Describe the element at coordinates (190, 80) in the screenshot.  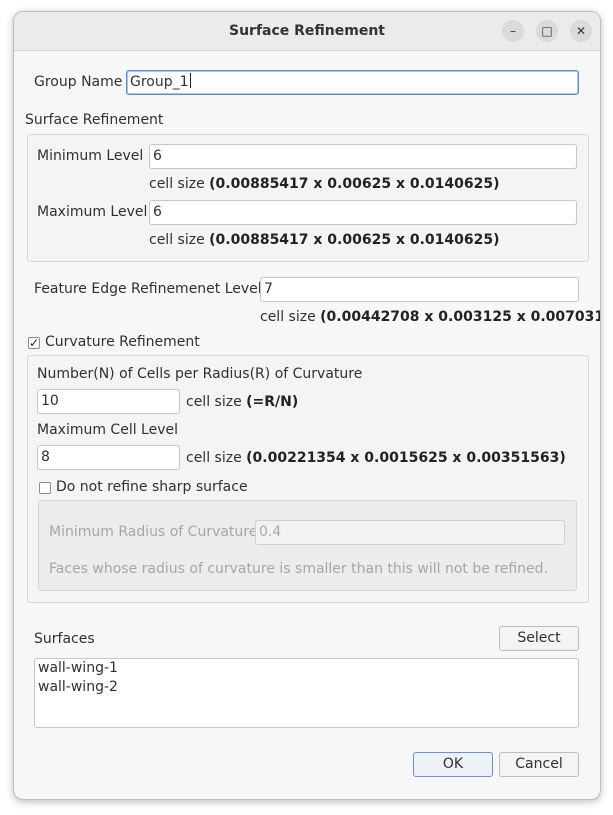
I see `text-caret` at that location.